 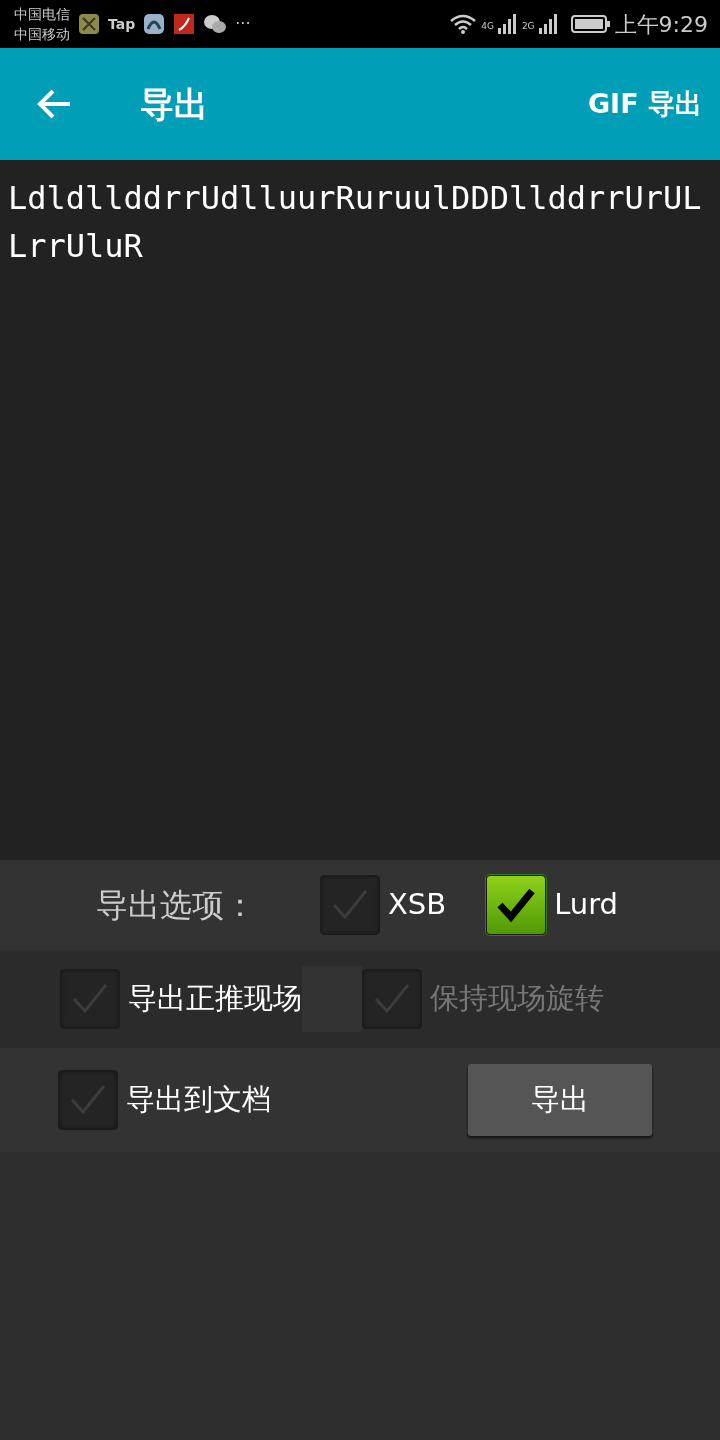 What do you see at coordinates (417, 905) in the screenshot?
I see `checkbox-label: XSB` at bounding box center [417, 905].